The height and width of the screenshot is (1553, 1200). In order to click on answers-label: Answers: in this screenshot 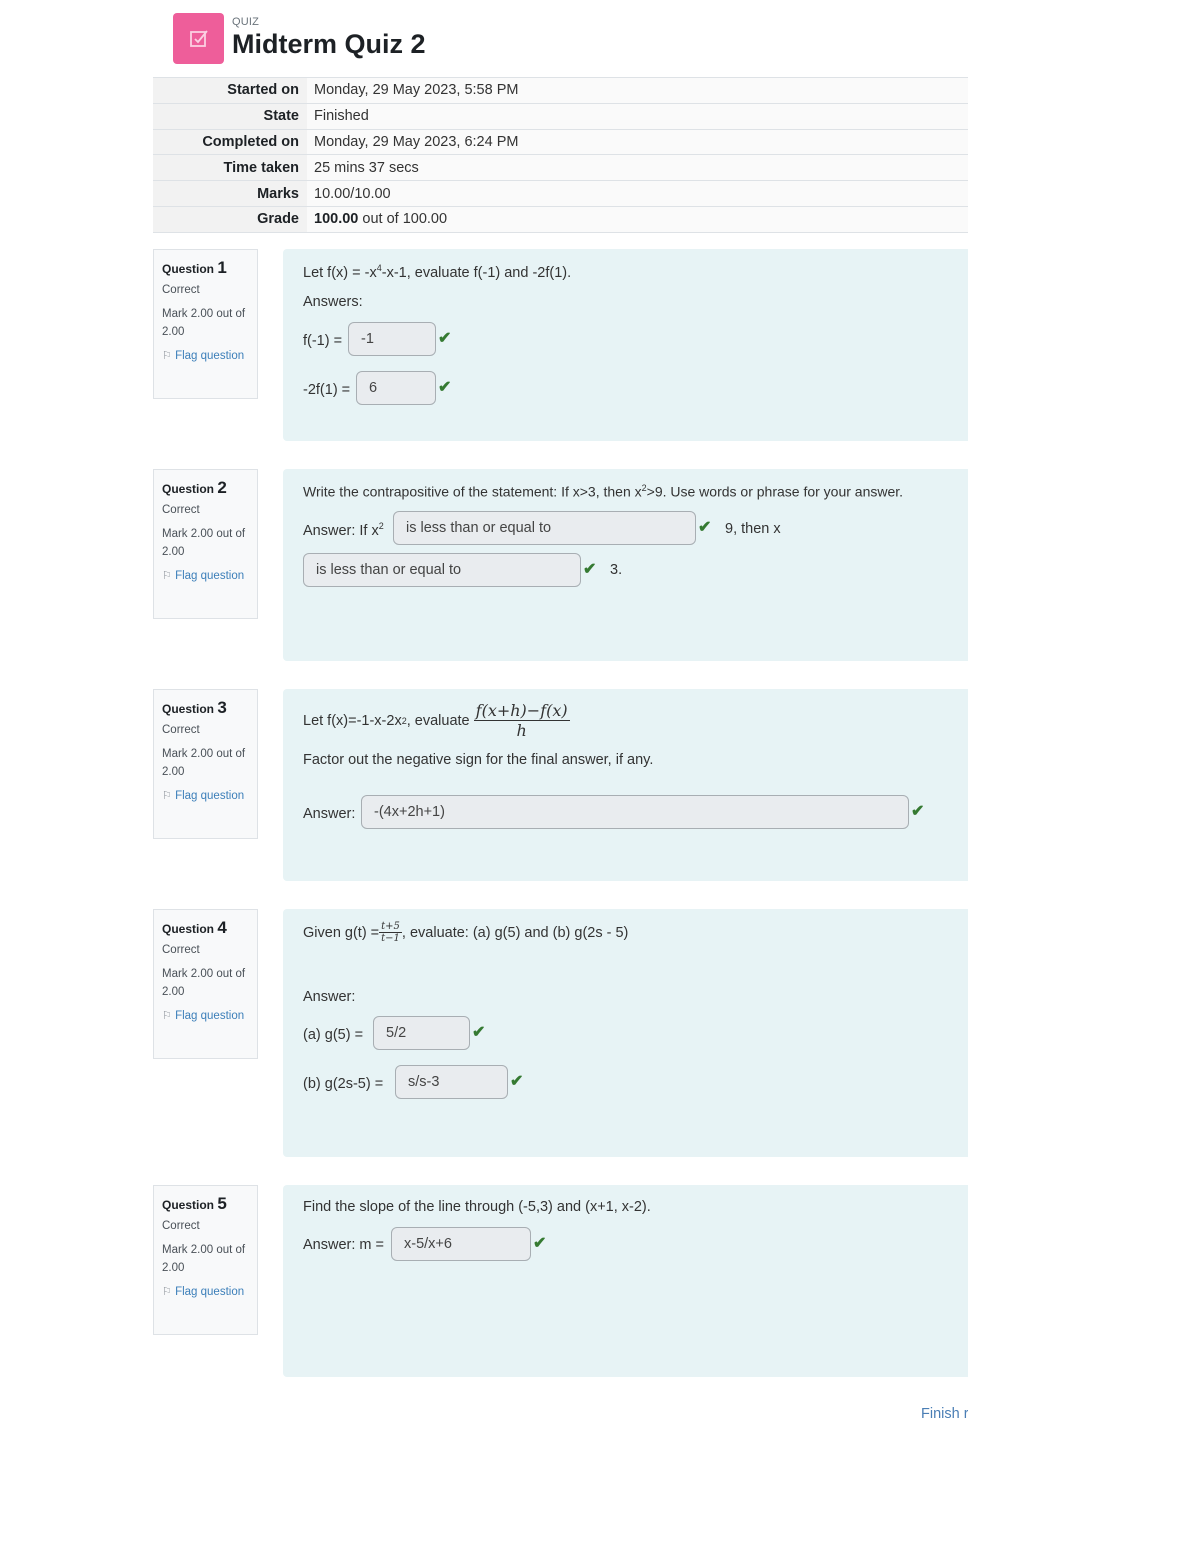, I will do `click(333, 302)`.